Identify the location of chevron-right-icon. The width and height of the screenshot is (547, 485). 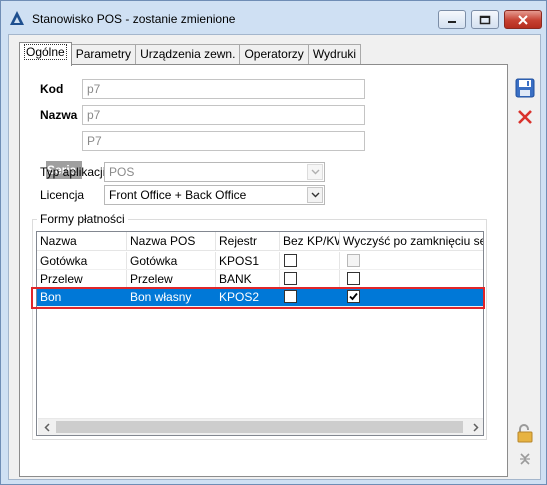
(475, 427).